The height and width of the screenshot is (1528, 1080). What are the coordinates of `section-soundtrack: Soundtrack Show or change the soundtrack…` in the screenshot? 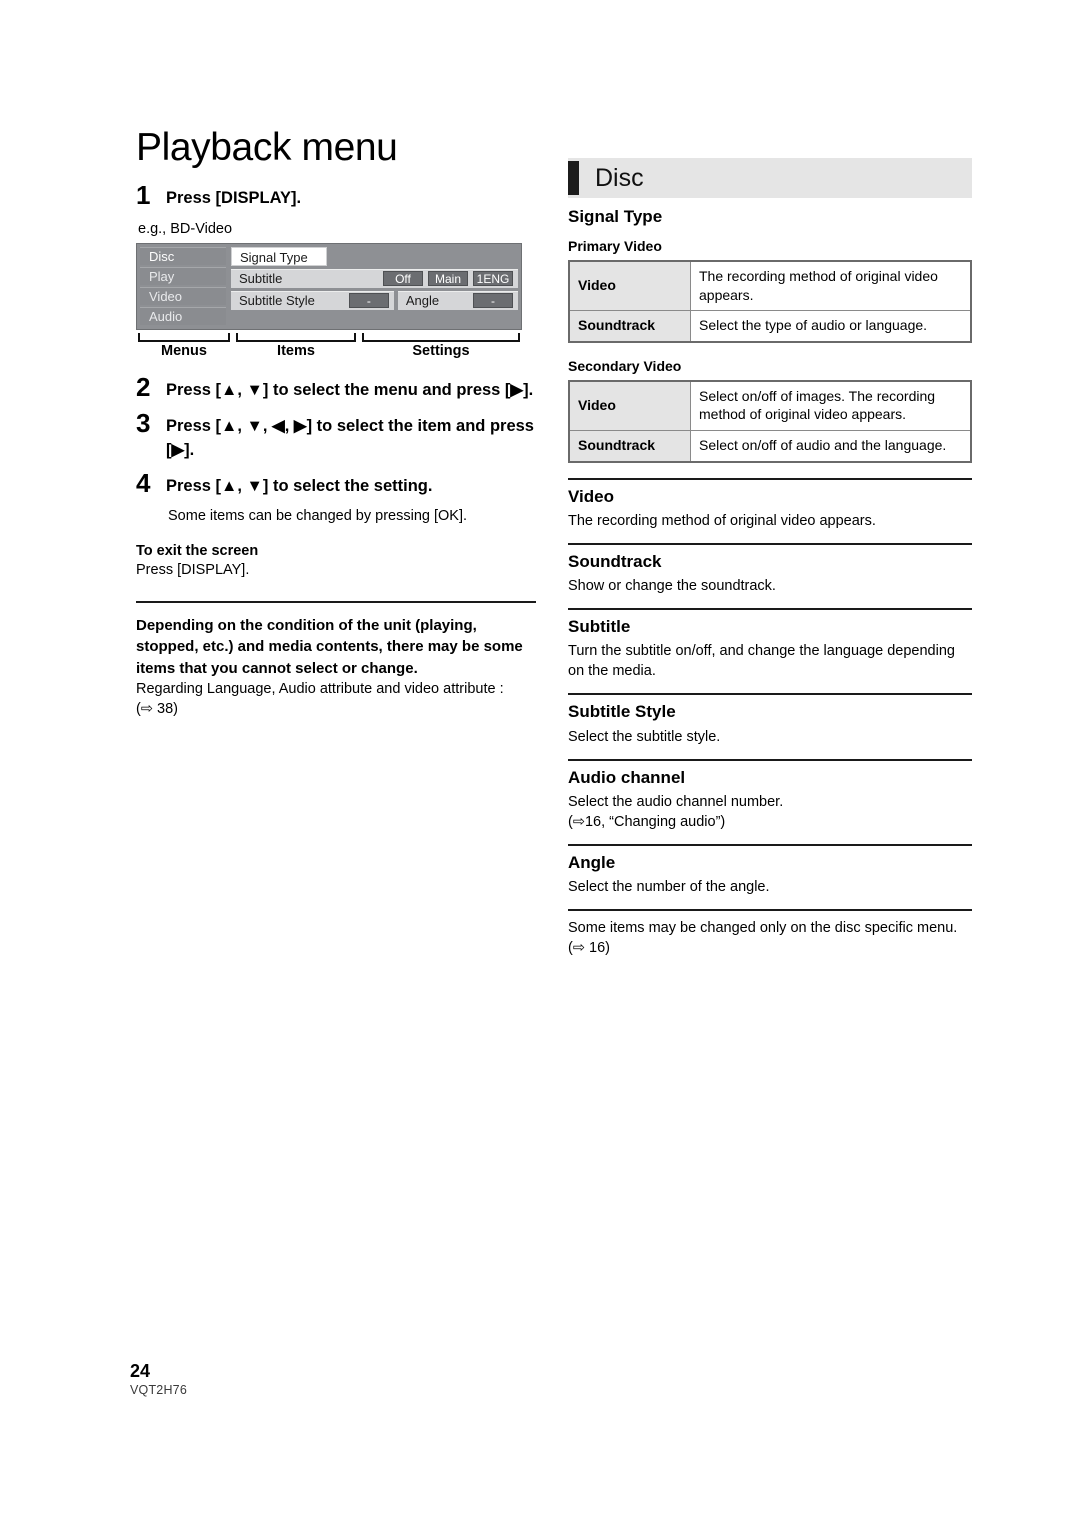 It's located at (770, 569).